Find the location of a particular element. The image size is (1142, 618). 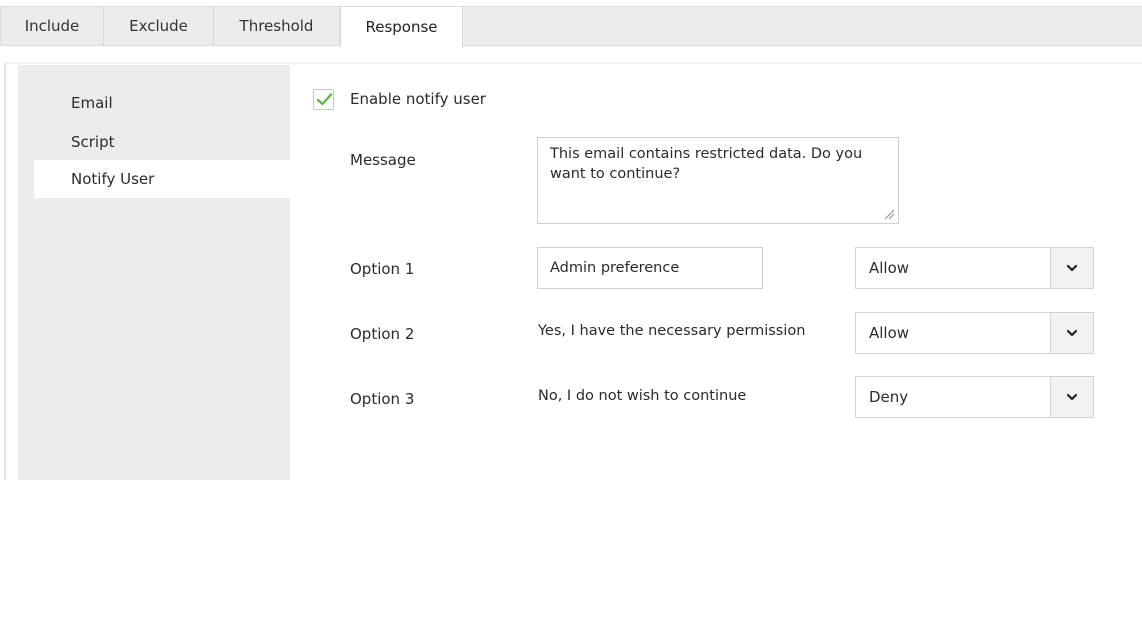

option-2-action-value: Allow is located at coordinates (889, 333).